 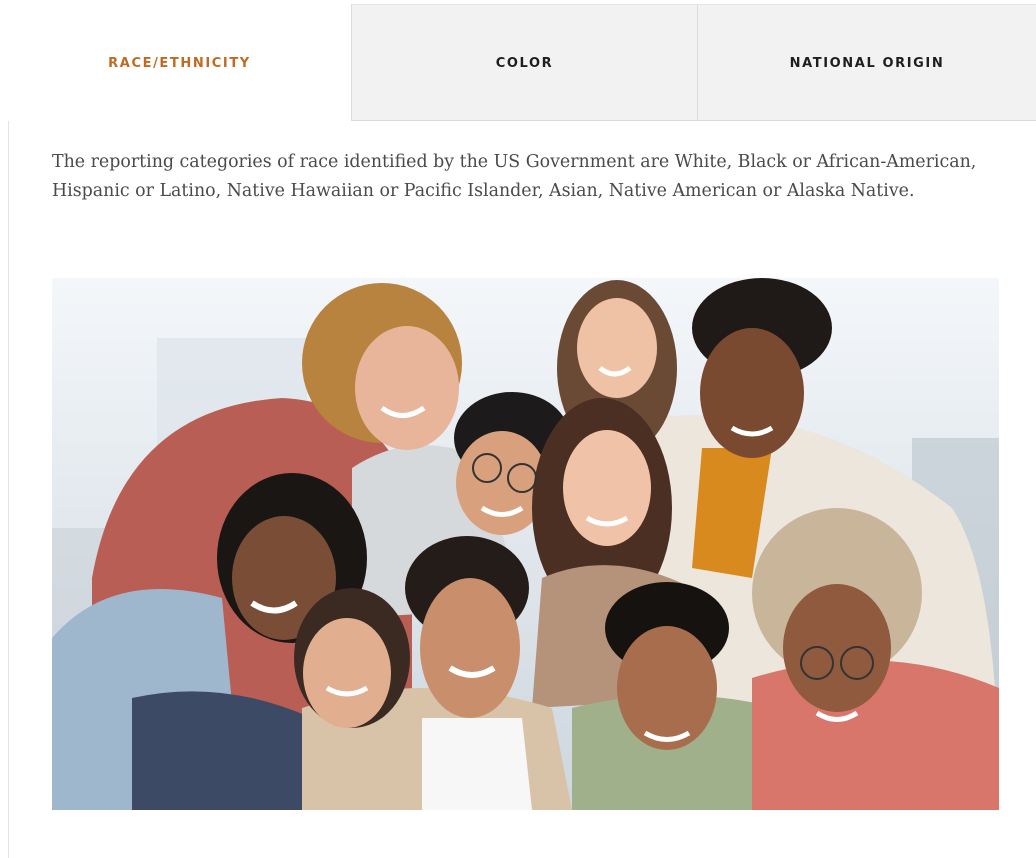 I want to click on tab-bar: RACE/ETHNICITY COLOR NATIONAL ORIGIN, so click(x=522, y=62).